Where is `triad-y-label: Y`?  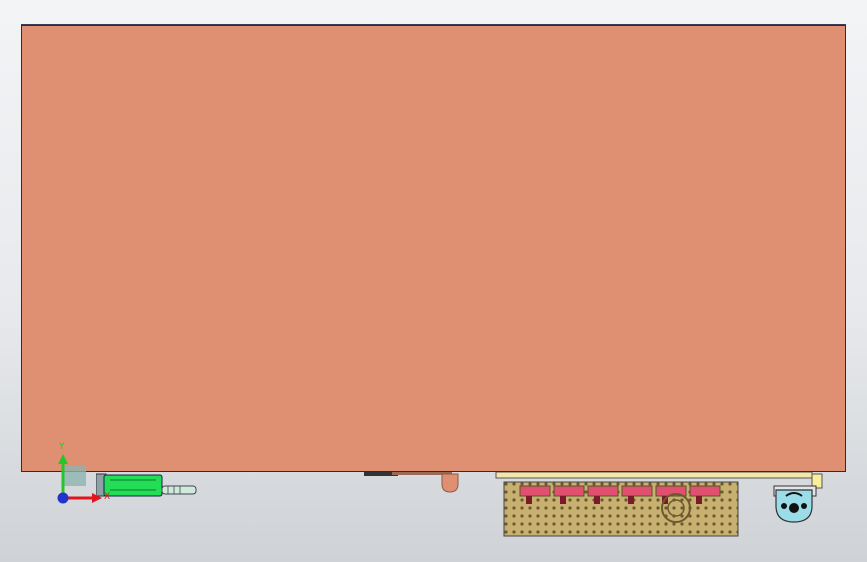
triad-y-label: Y is located at coordinates (62, 447).